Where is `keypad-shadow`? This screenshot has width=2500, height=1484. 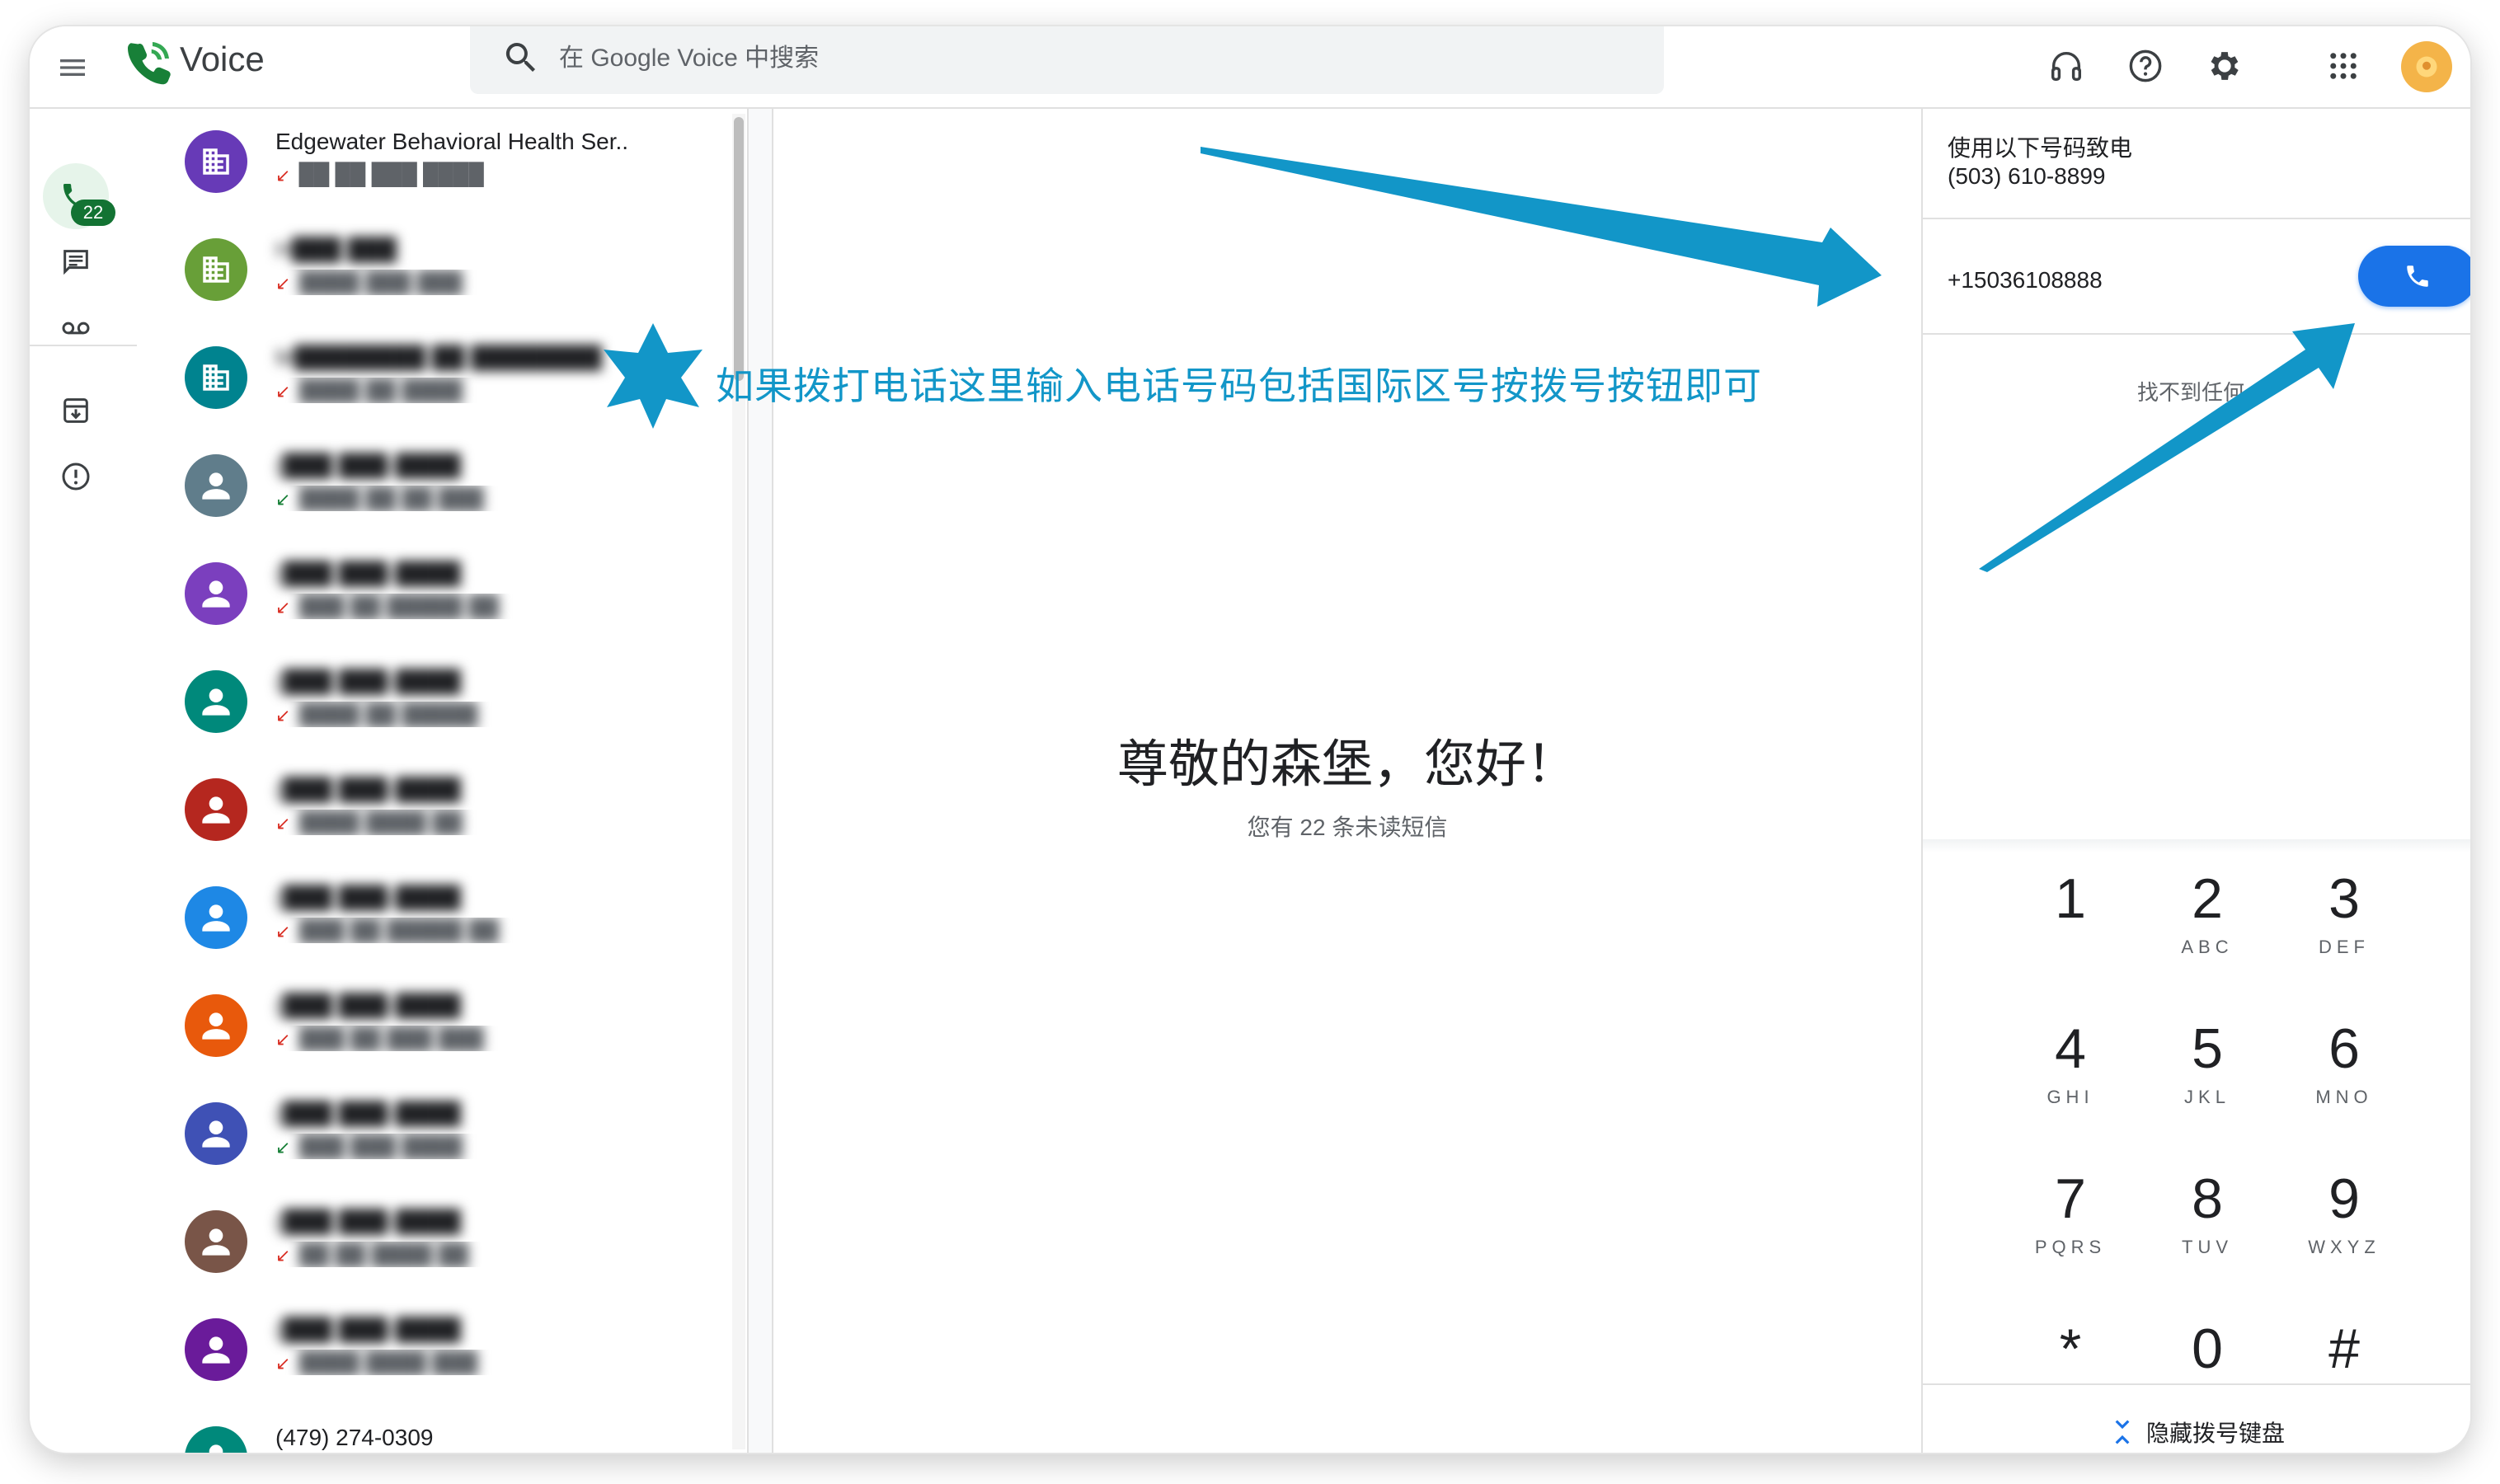
keypad-shadow is located at coordinates (2197, 845).